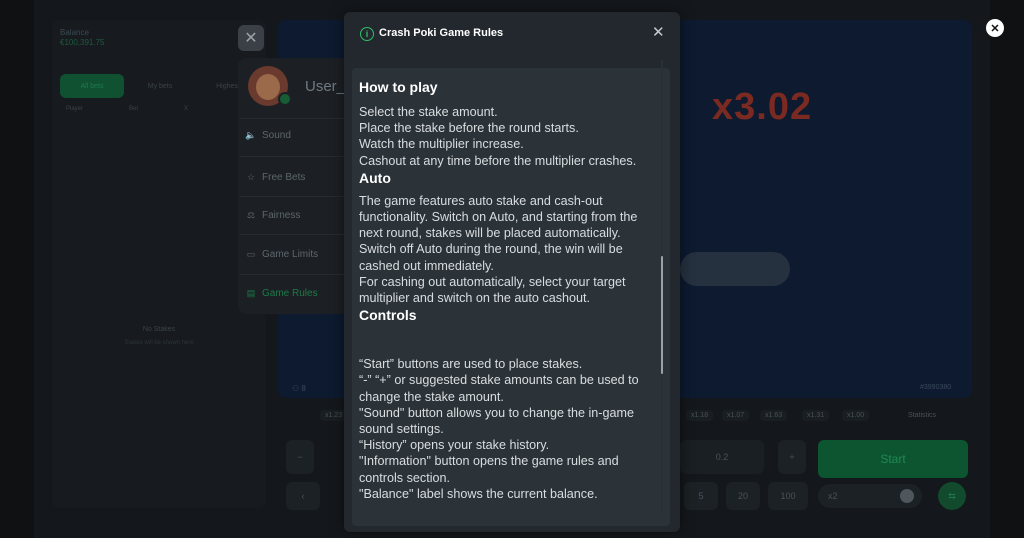 The height and width of the screenshot is (538, 1024). I want to click on balance-value: €100,391.75, so click(82, 42).